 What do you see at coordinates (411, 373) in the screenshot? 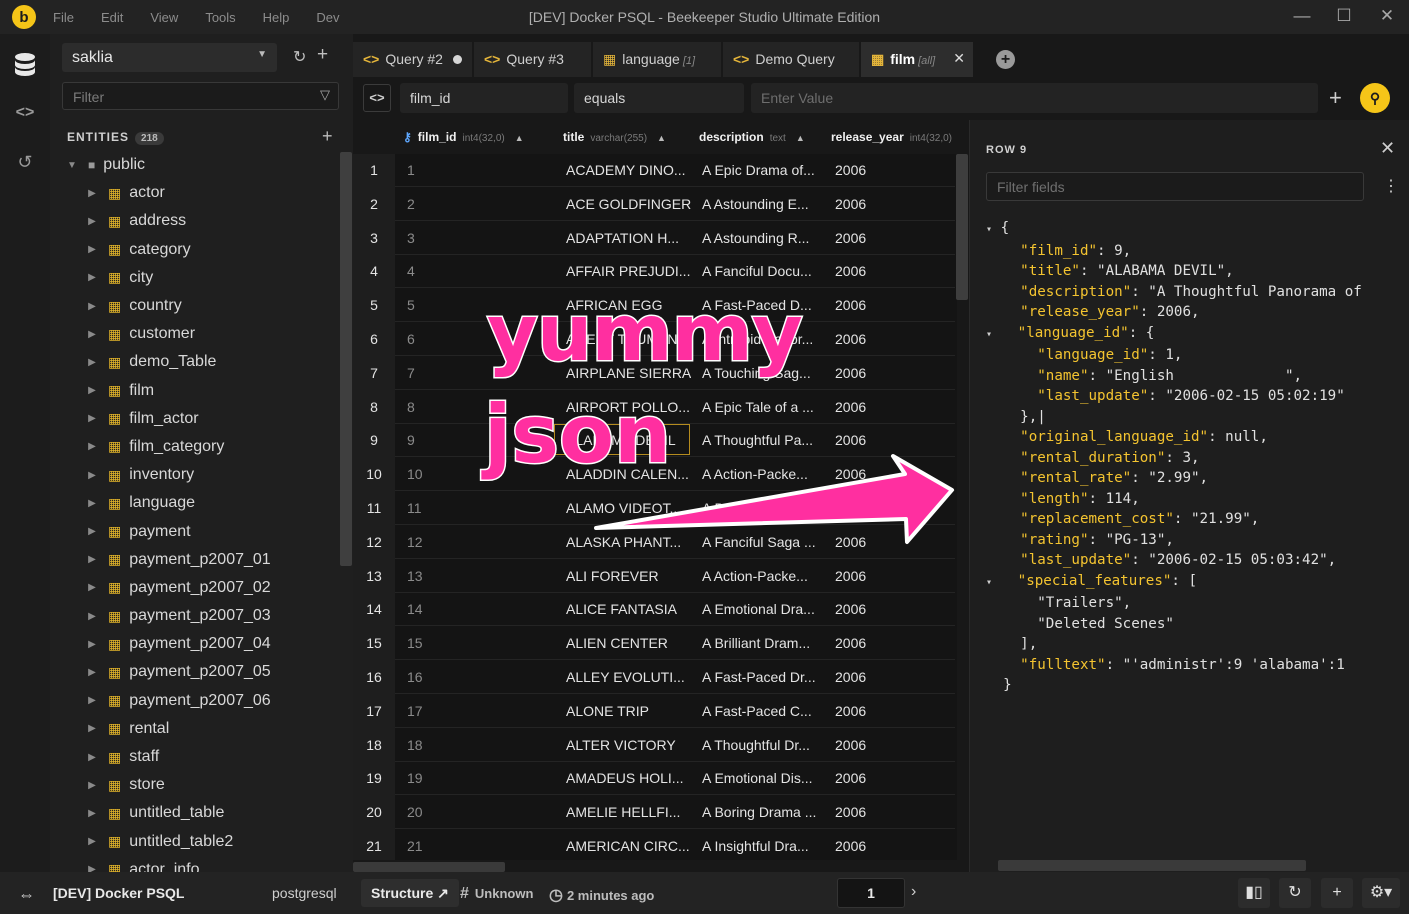
I see `cell-film-id: 7` at bounding box center [411, 373].